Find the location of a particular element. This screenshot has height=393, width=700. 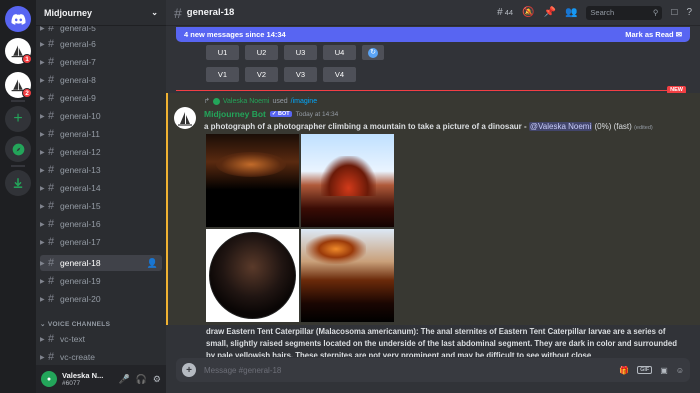

notification-mute-icon: 🔕 is located at coordinates (528, 12).